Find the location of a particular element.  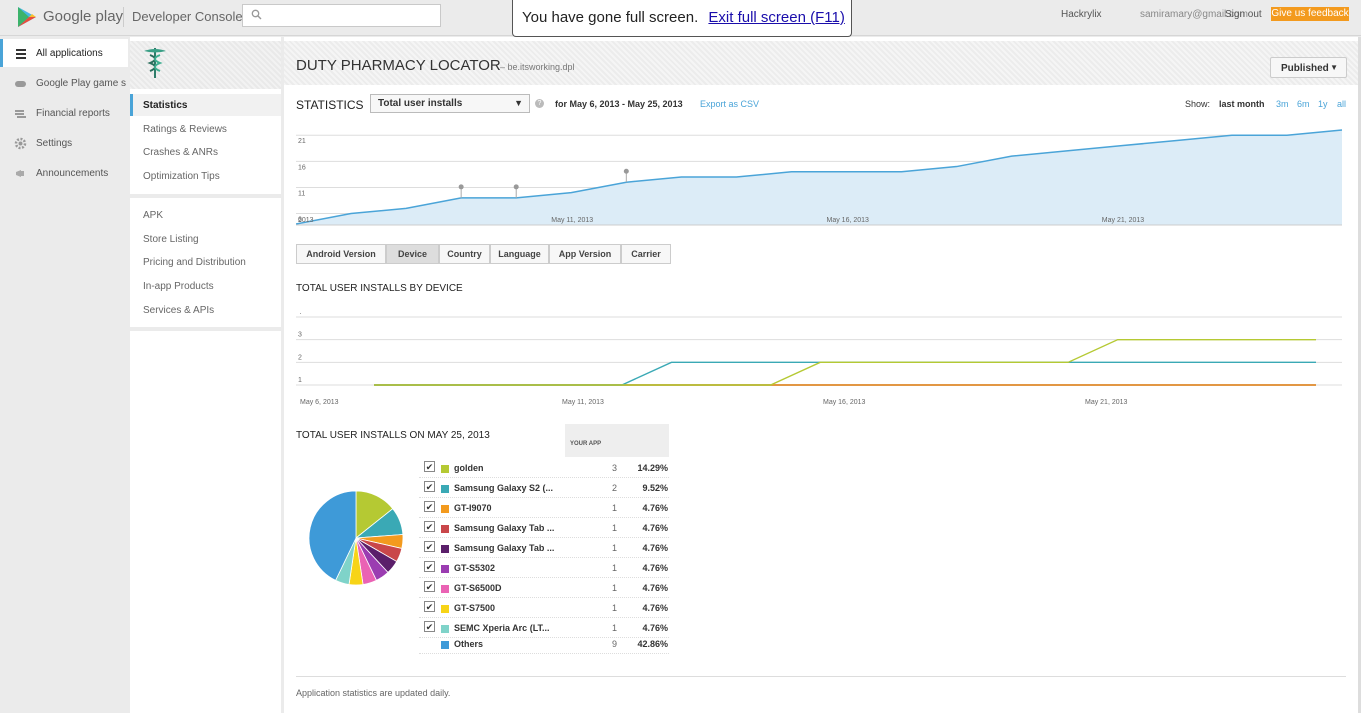

tab-country: Country is located at coordinates (464, 254).